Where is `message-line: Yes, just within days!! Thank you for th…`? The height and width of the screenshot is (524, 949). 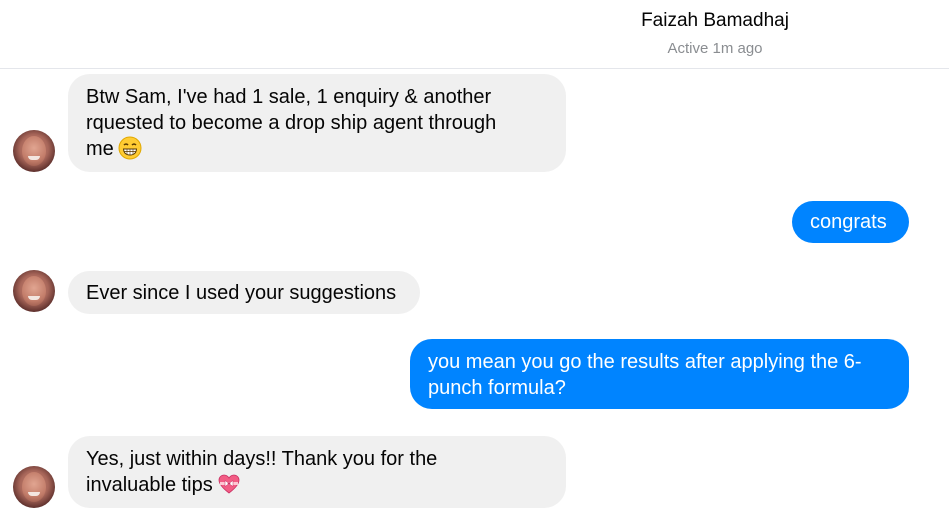
message-line: Yes, just within days!! Thank you for th… is located at coordinates (262, 459).